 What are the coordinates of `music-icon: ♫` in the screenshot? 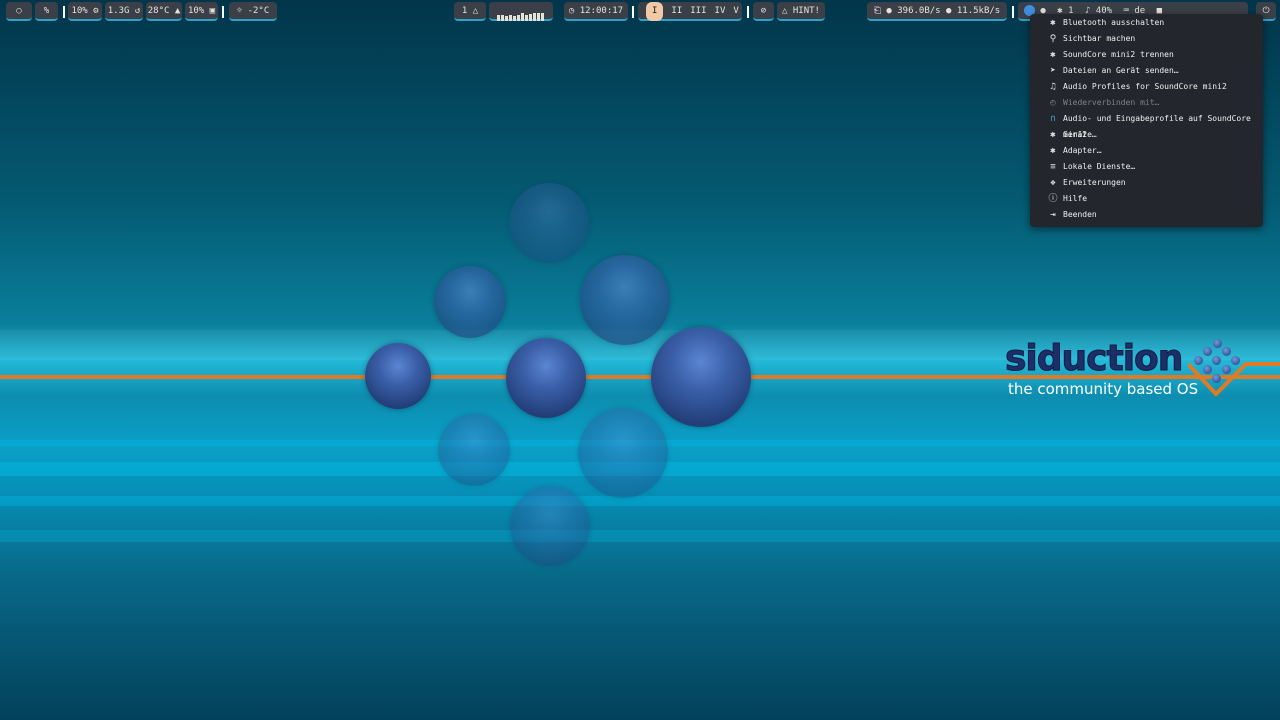 It's located at (1053, 87).